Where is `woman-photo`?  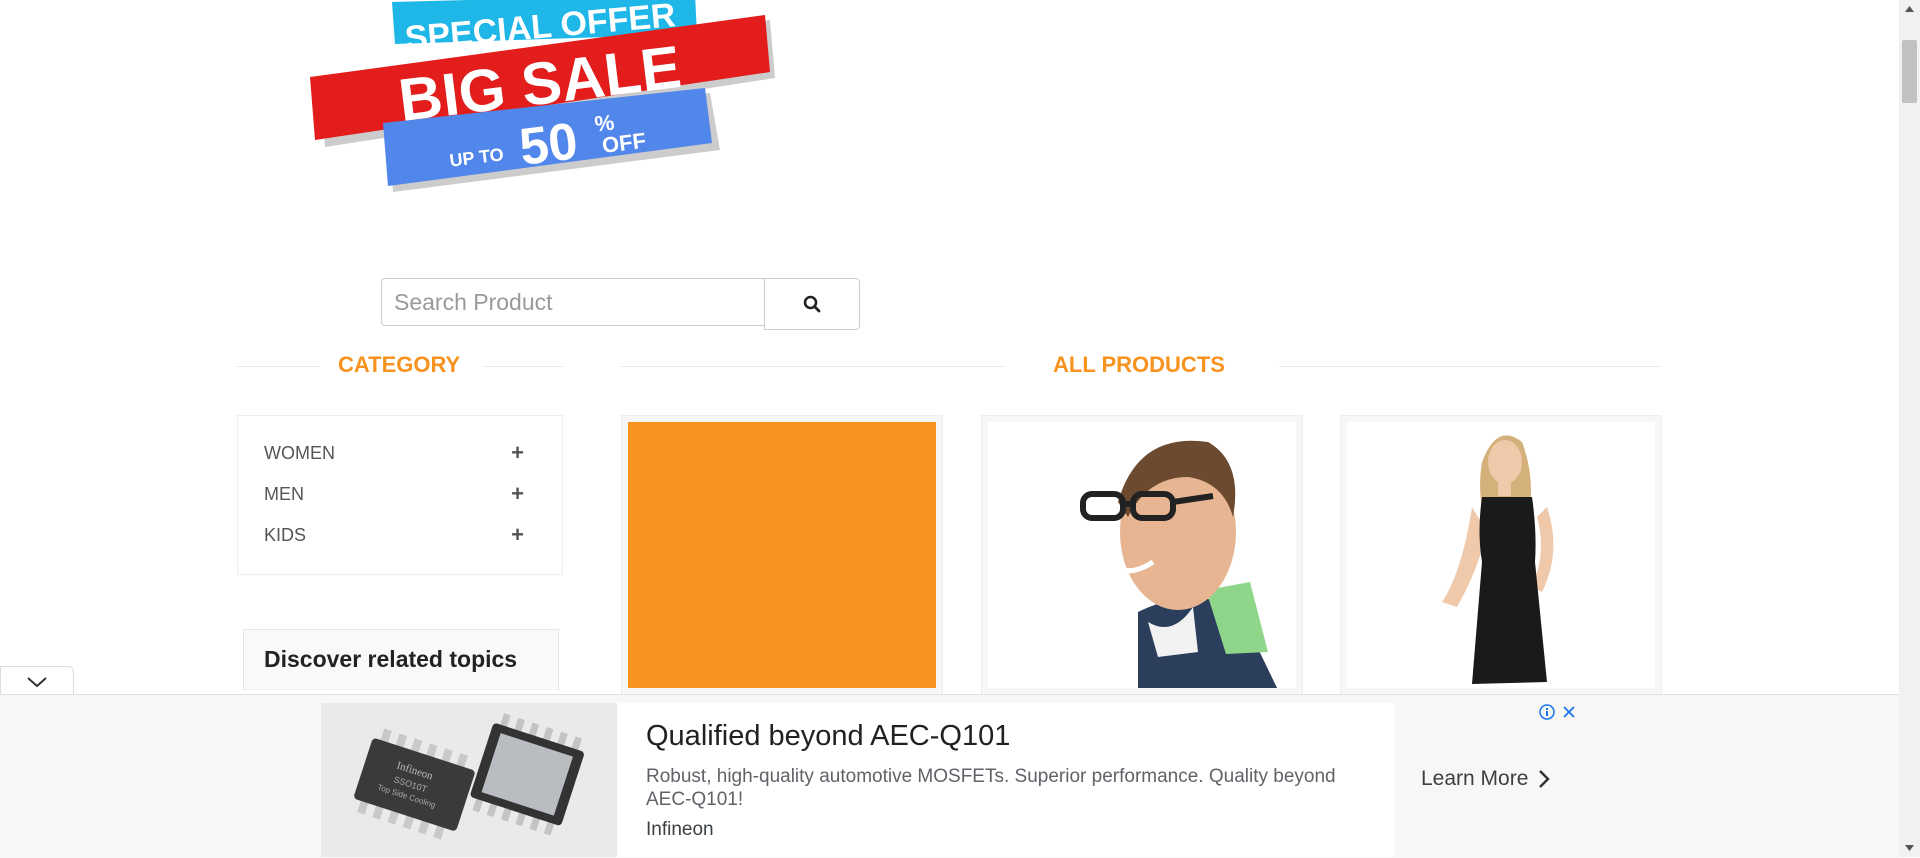
woman-photo is located at coordinates (1501, 555).